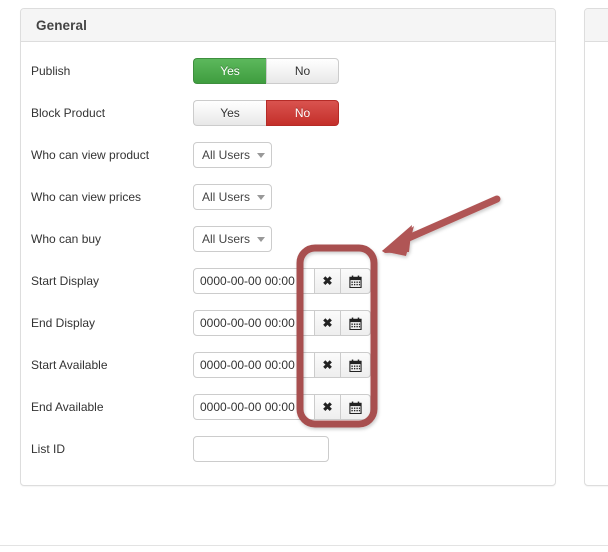  Describe the element at coordinates (288, 239) in the screenshot. I see `form-row-who-can-buy: Who can buy All Users` at that location.